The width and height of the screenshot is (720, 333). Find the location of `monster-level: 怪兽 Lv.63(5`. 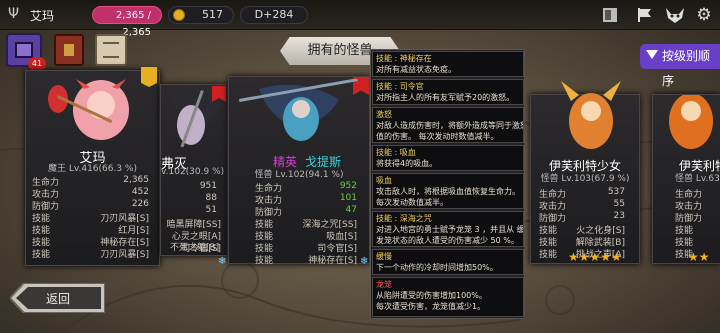

monster-level: 怪兽 Lv.63(5 is located at coordinates (697, 179).